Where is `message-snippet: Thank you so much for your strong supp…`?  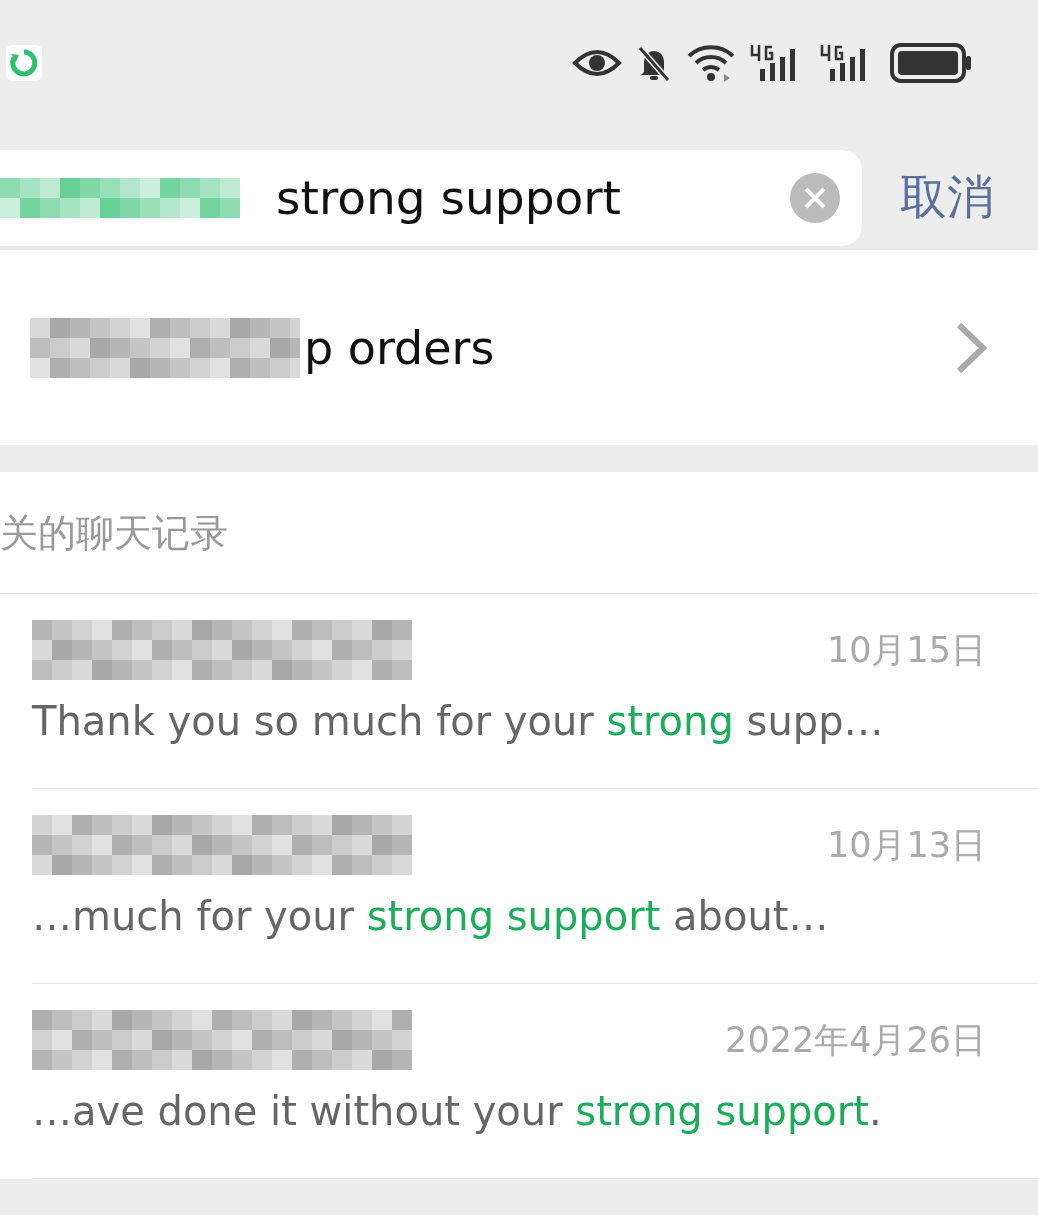
message-snippet: Thank you so much for your strong supp… is located at coordinates (458, 721).